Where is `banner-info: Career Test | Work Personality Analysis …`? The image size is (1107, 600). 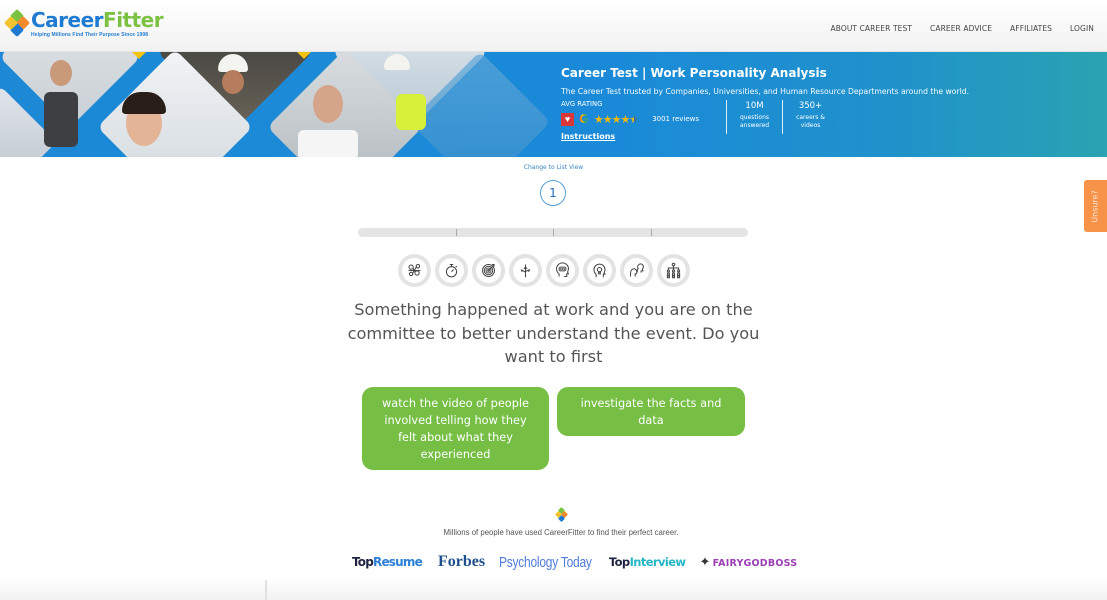 banner-info: Career Test | Work Personality Analysis … is located at coordinates (765, 105).